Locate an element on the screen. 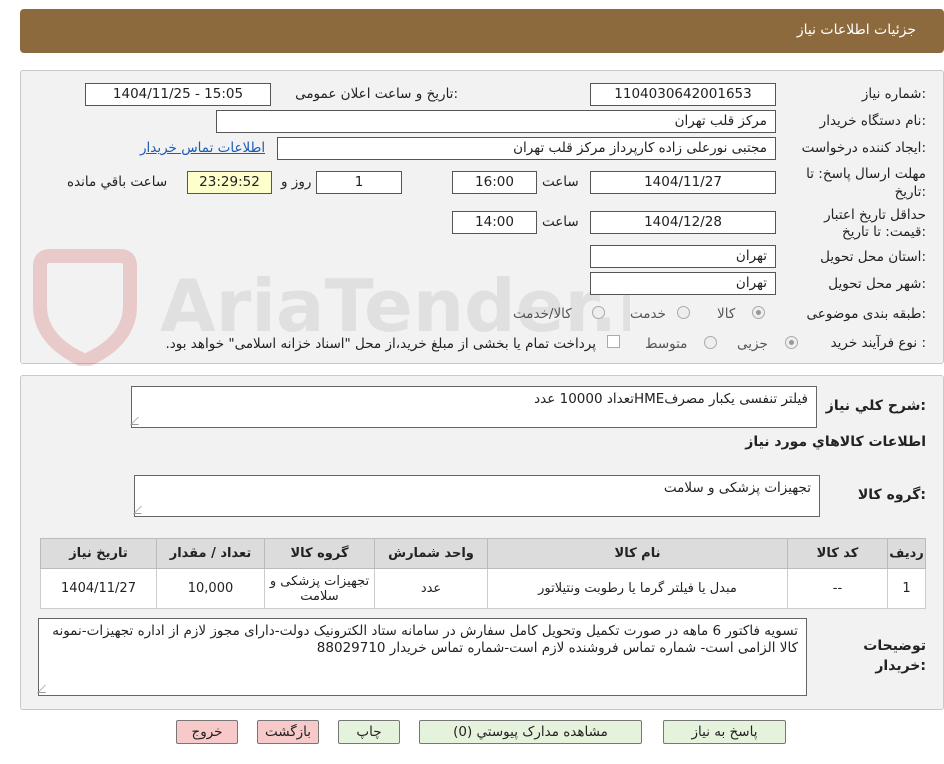 The width and height of the screenshot is (944, 764). page-title: جزئیات اطلاعات نیاز is located at coordinates (856, 30).